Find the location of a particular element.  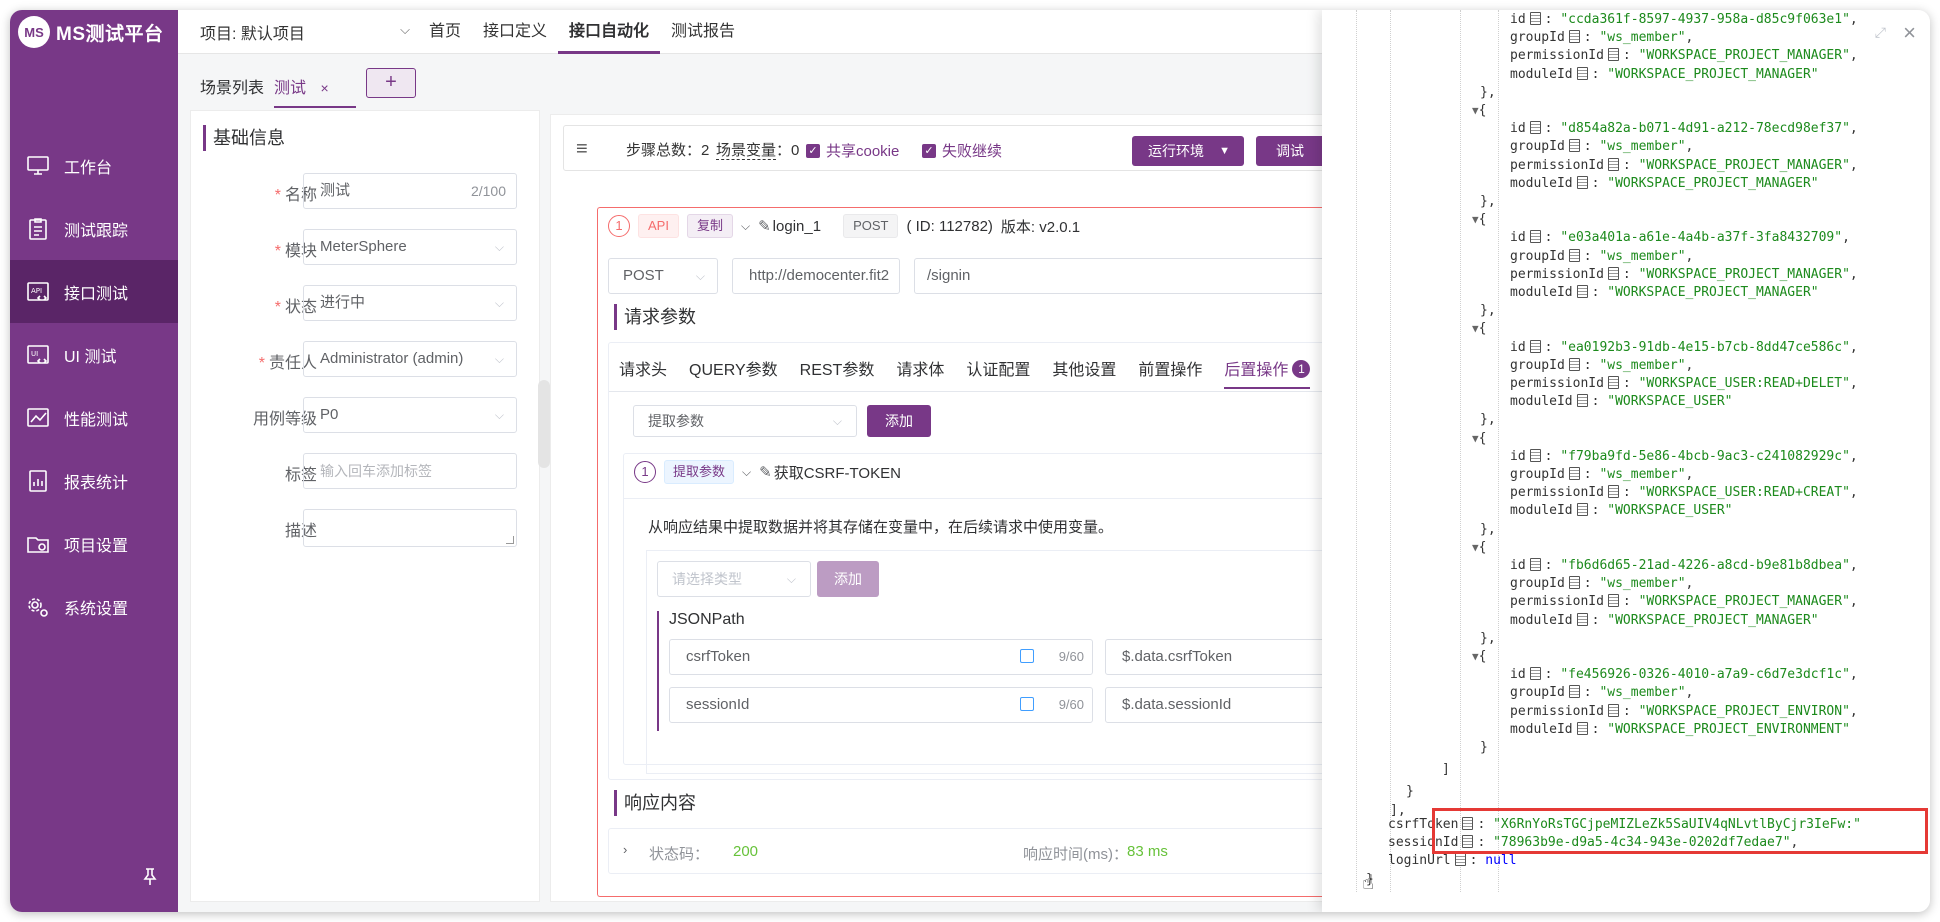

scenario-variables: 场景变量：0 is located at coordinates (757, 149).